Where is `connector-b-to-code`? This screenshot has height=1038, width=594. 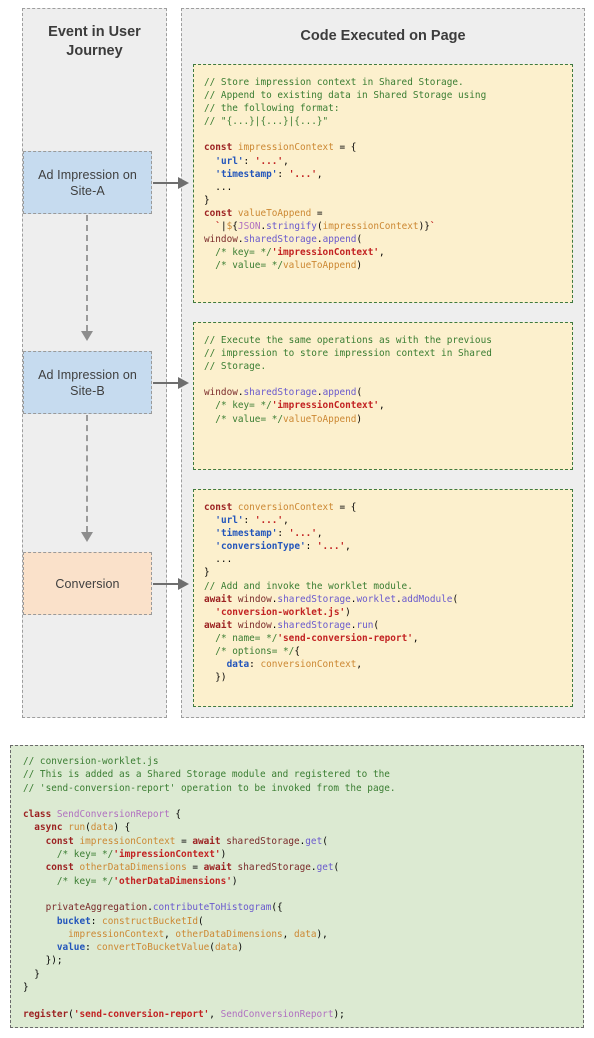 connector-b-to-code is located at coordinates (166, 383).